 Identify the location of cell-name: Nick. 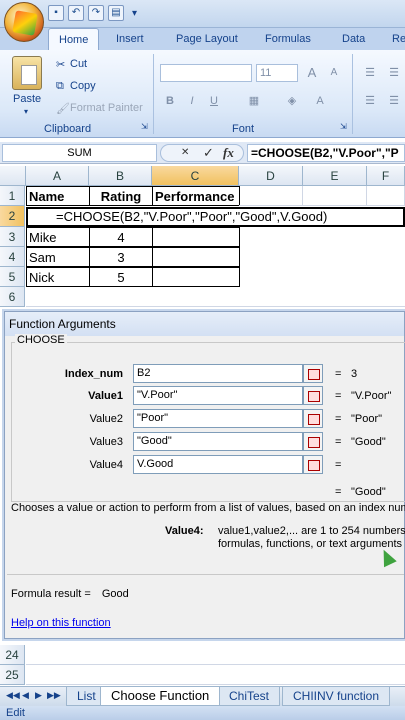
(58, 277).